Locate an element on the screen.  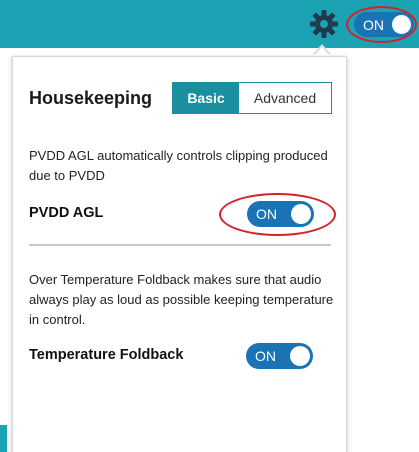
master-toggle-switch: ON is located at coordinates (384, 24).